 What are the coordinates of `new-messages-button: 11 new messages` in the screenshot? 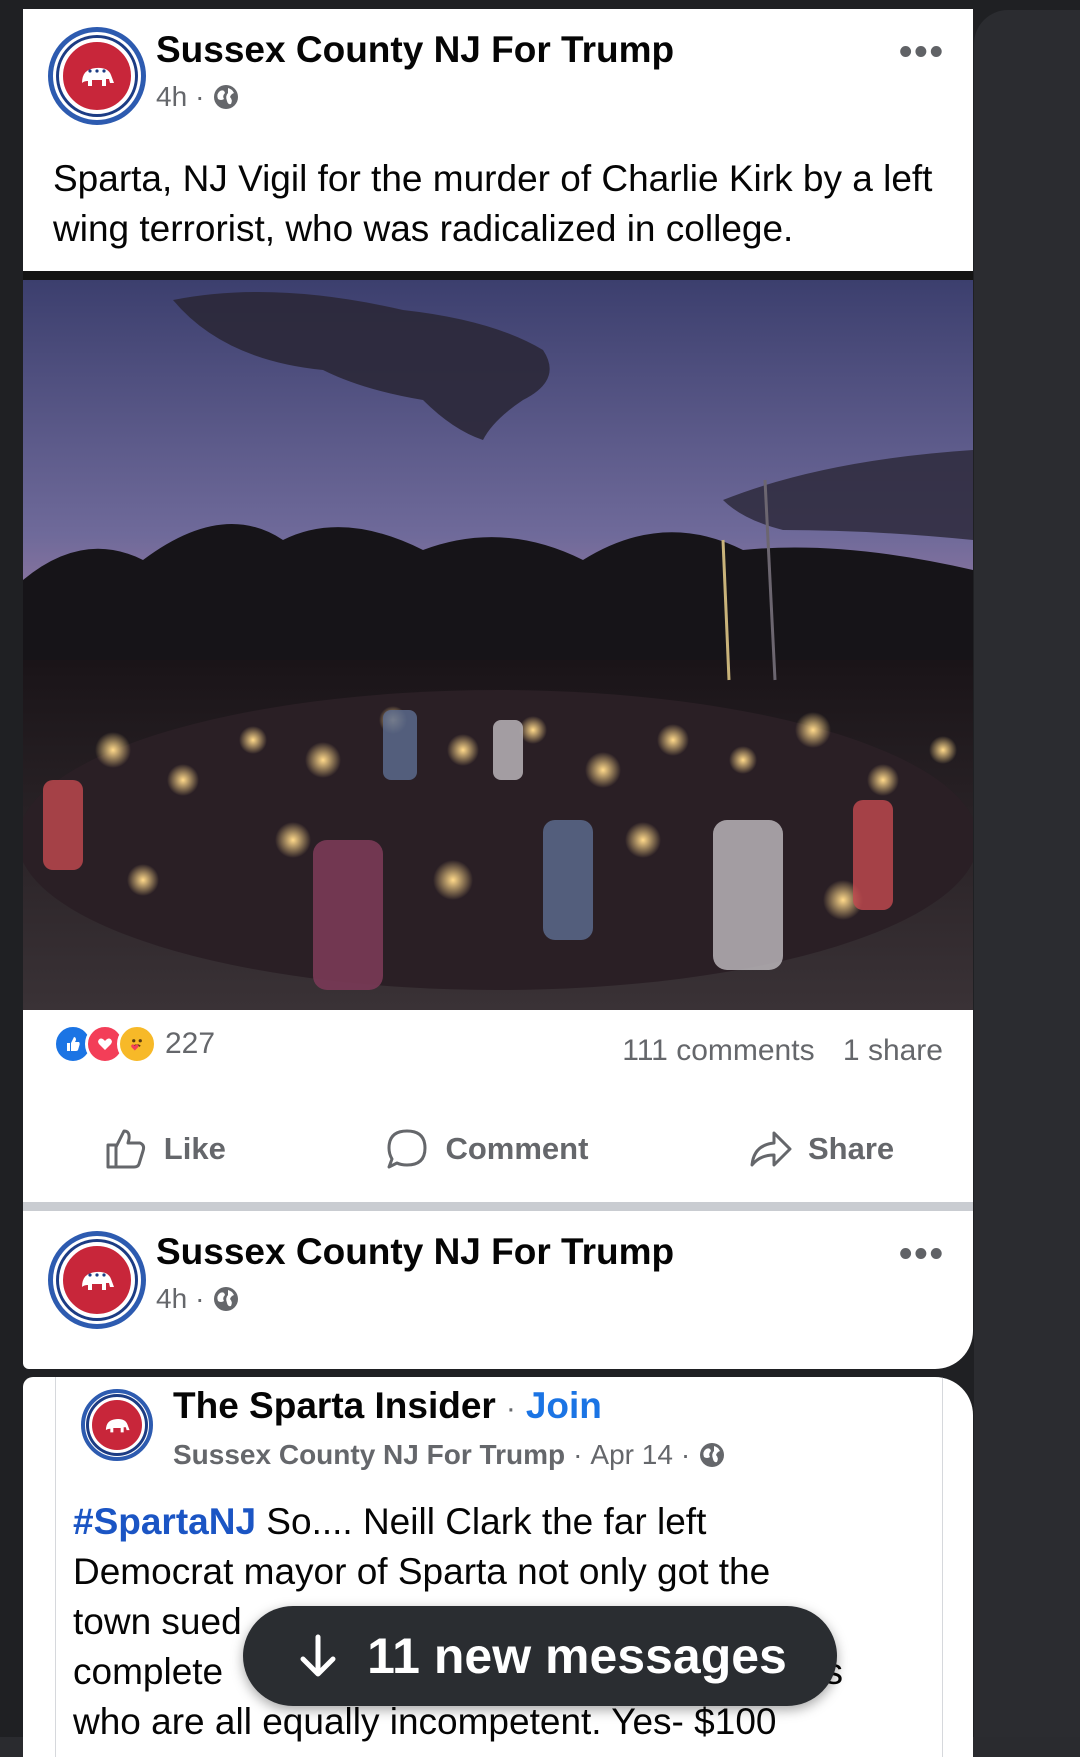 It's located at (540, 1656).